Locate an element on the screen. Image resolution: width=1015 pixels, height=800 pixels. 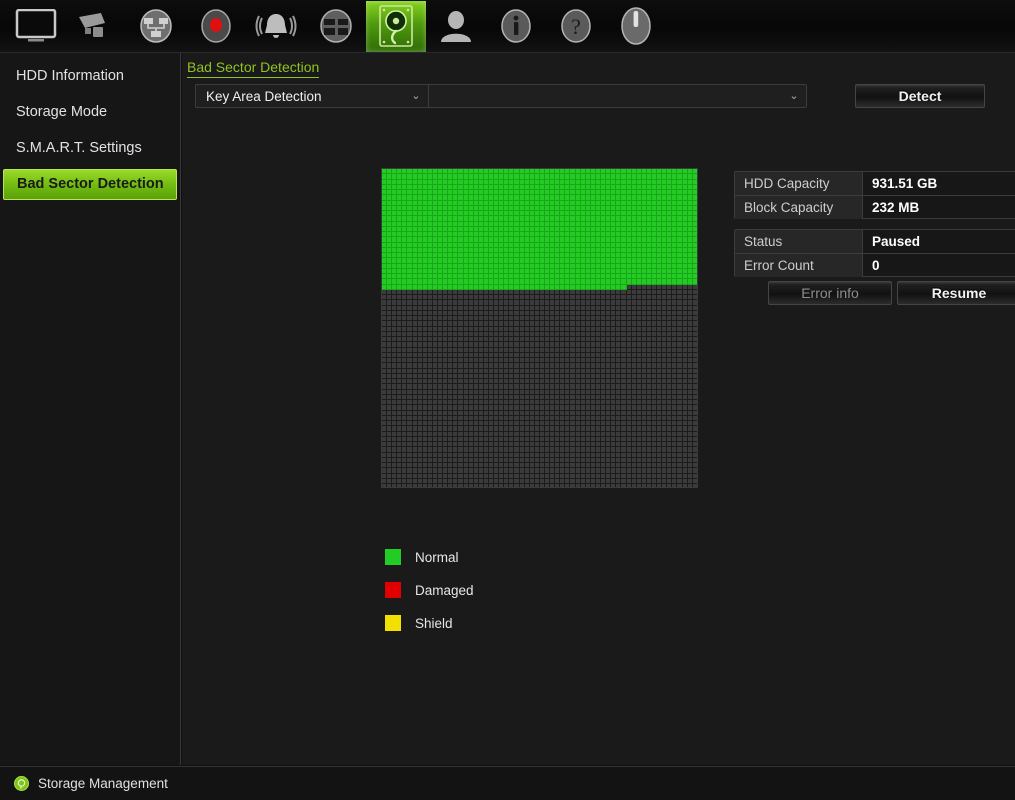
action-buttons: Error info Resume Cancel is located at coordinates (891, 293).